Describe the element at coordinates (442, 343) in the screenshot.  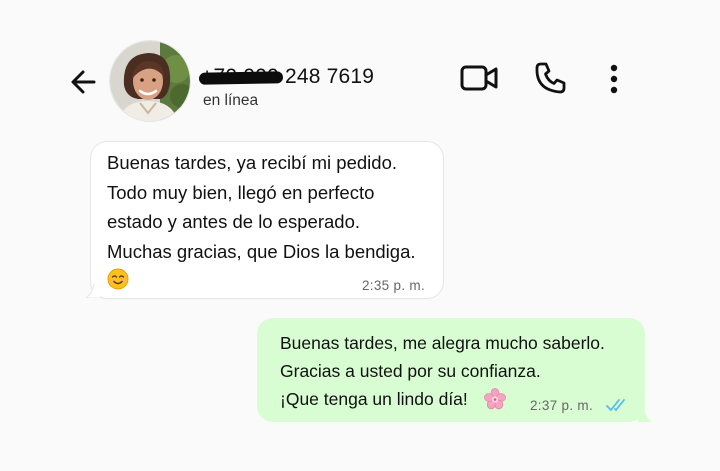
I see `message-line: Buenas tardes, me alegra mucho saberlo.` at that location.